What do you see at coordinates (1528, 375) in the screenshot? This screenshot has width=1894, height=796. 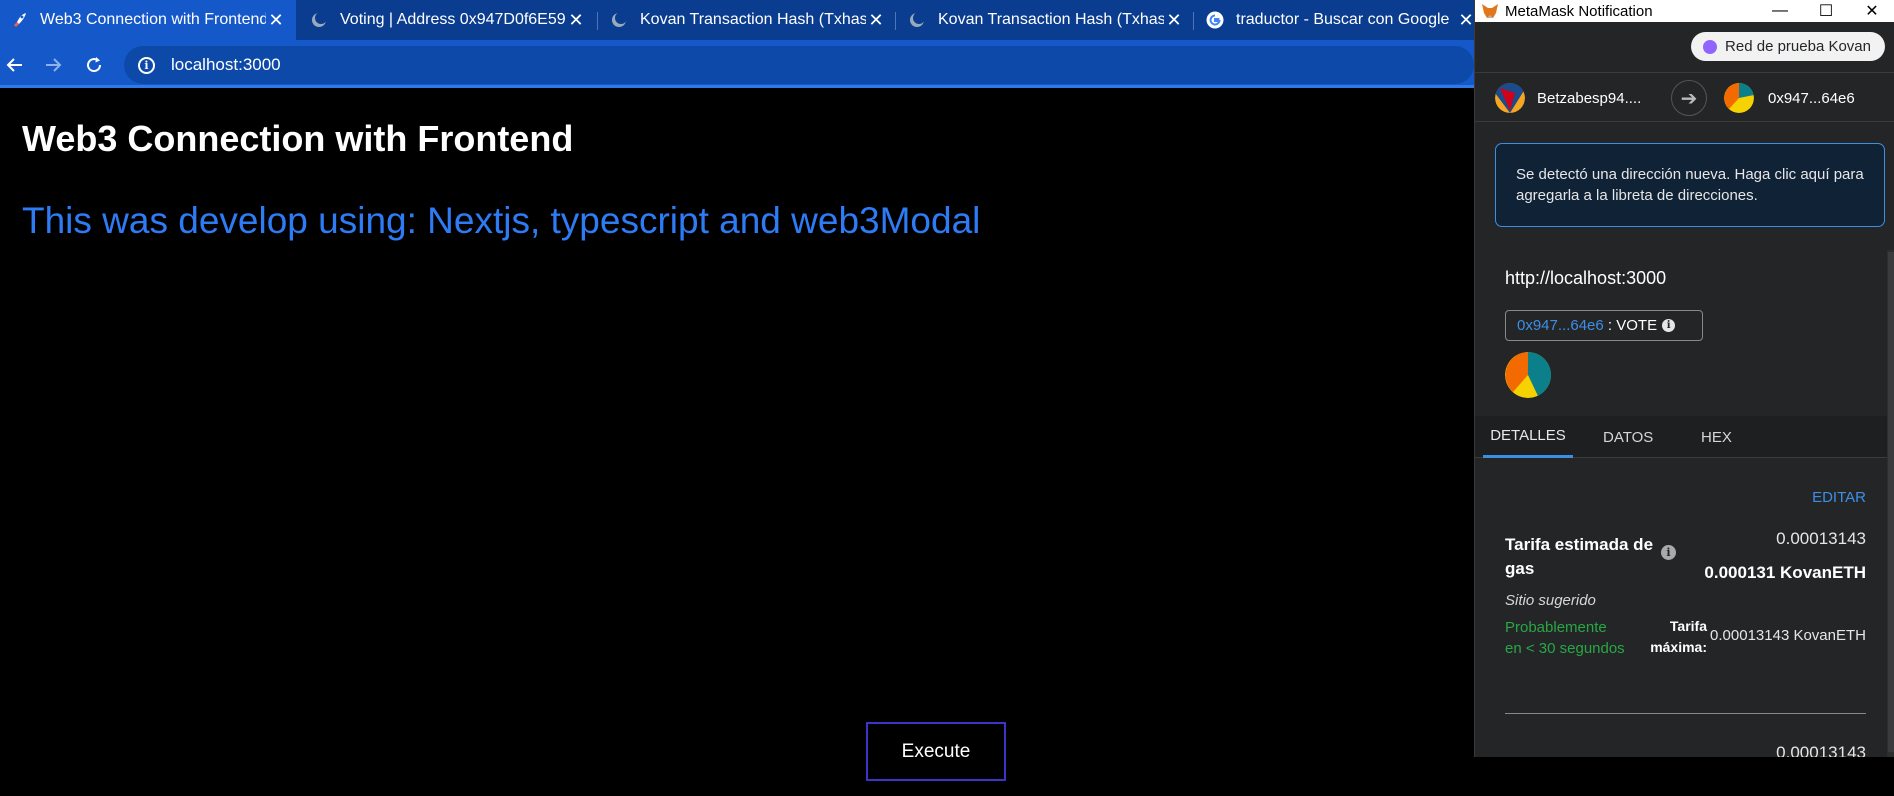 I see `contract-avatar-icon` at bounding box center [1528, 375].